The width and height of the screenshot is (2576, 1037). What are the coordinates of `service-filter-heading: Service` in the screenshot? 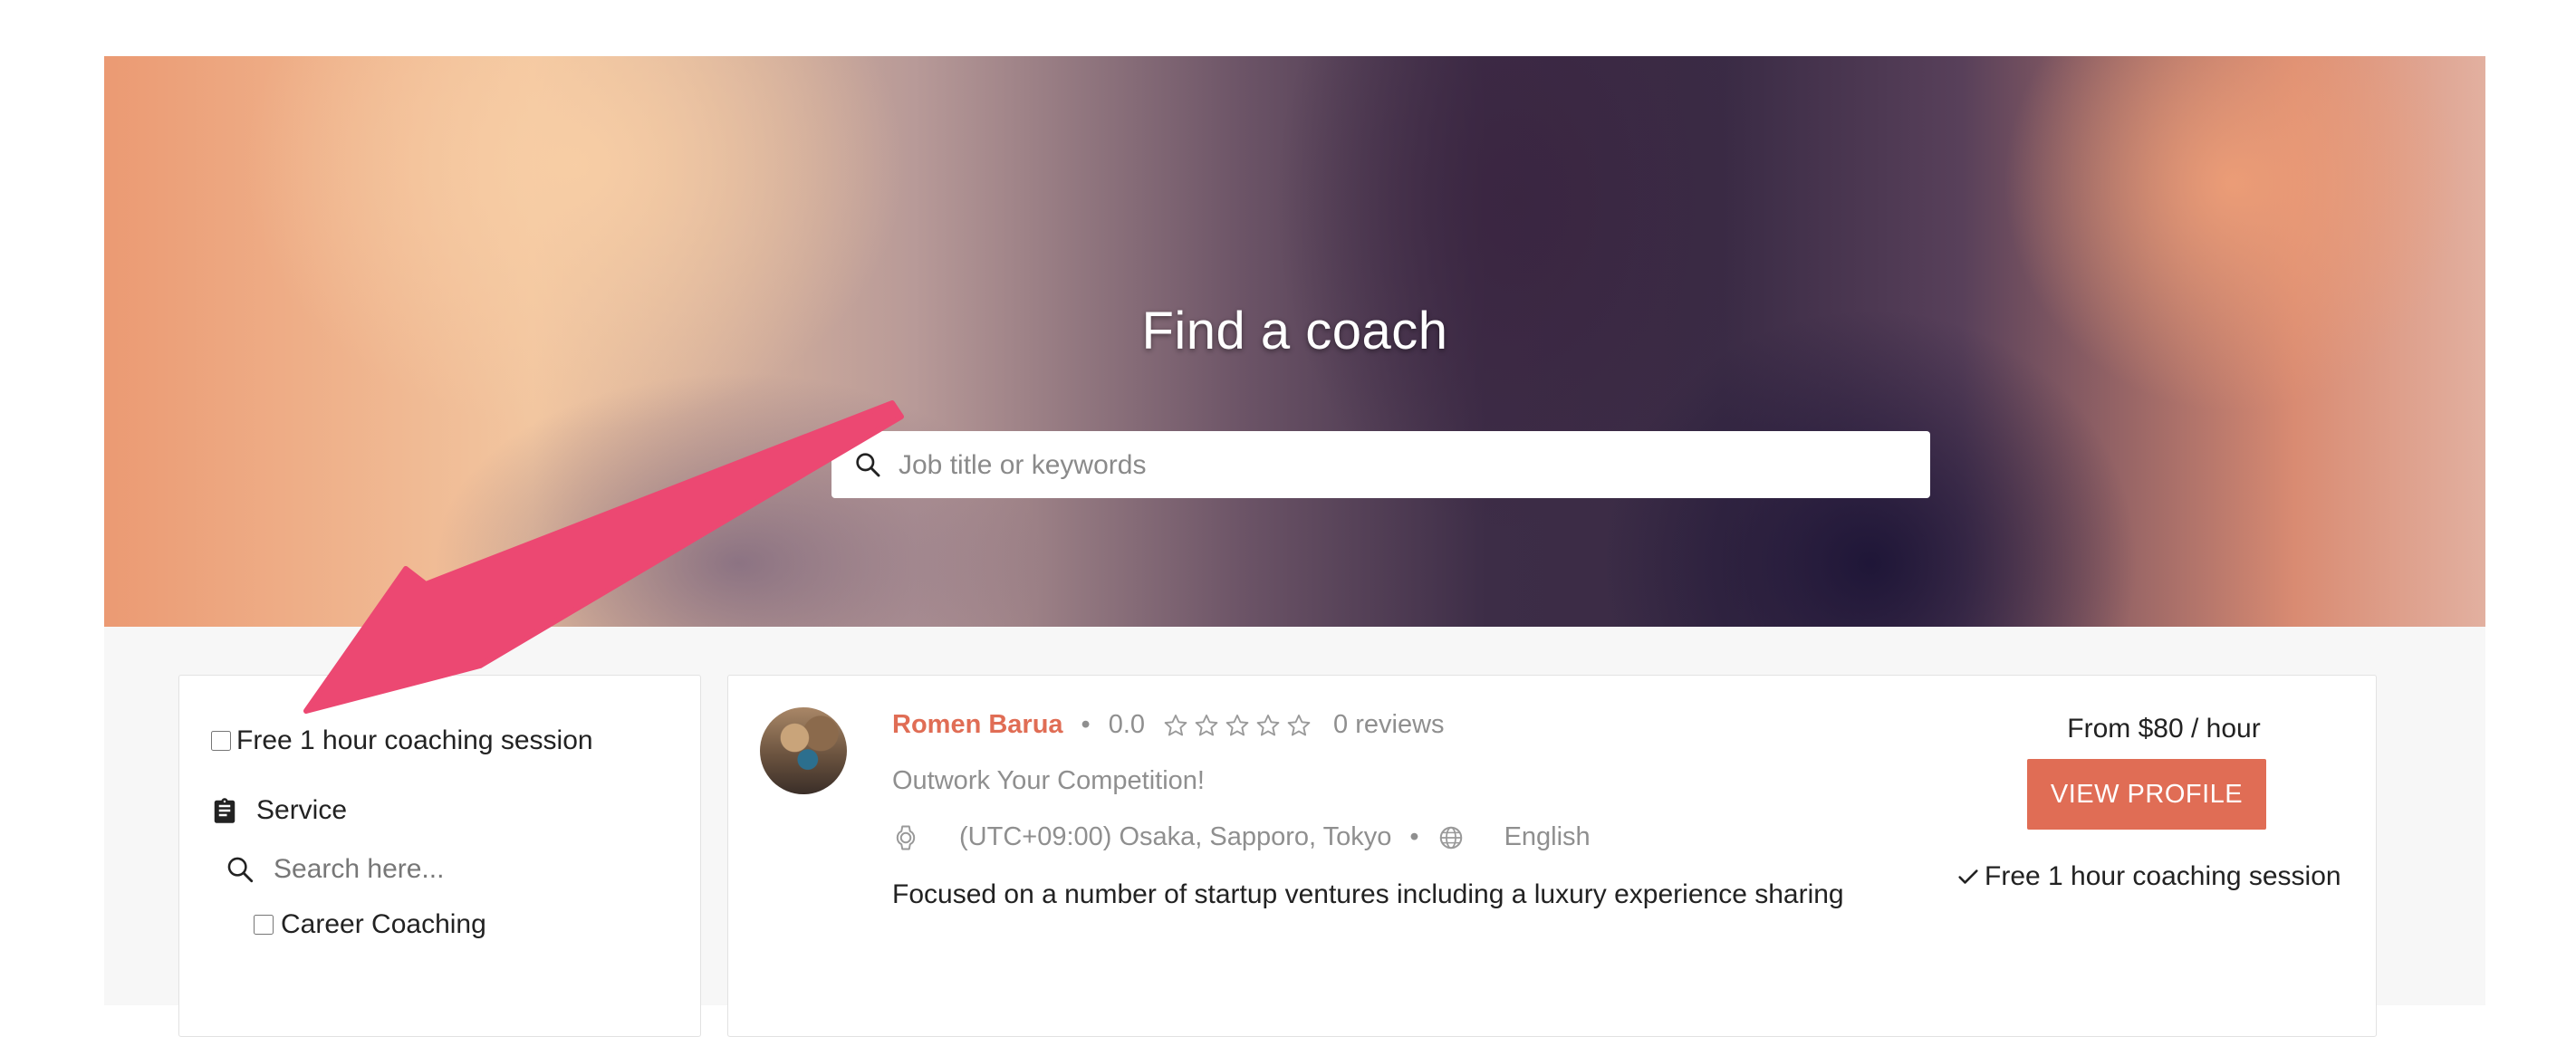 It's located at (279, 810).